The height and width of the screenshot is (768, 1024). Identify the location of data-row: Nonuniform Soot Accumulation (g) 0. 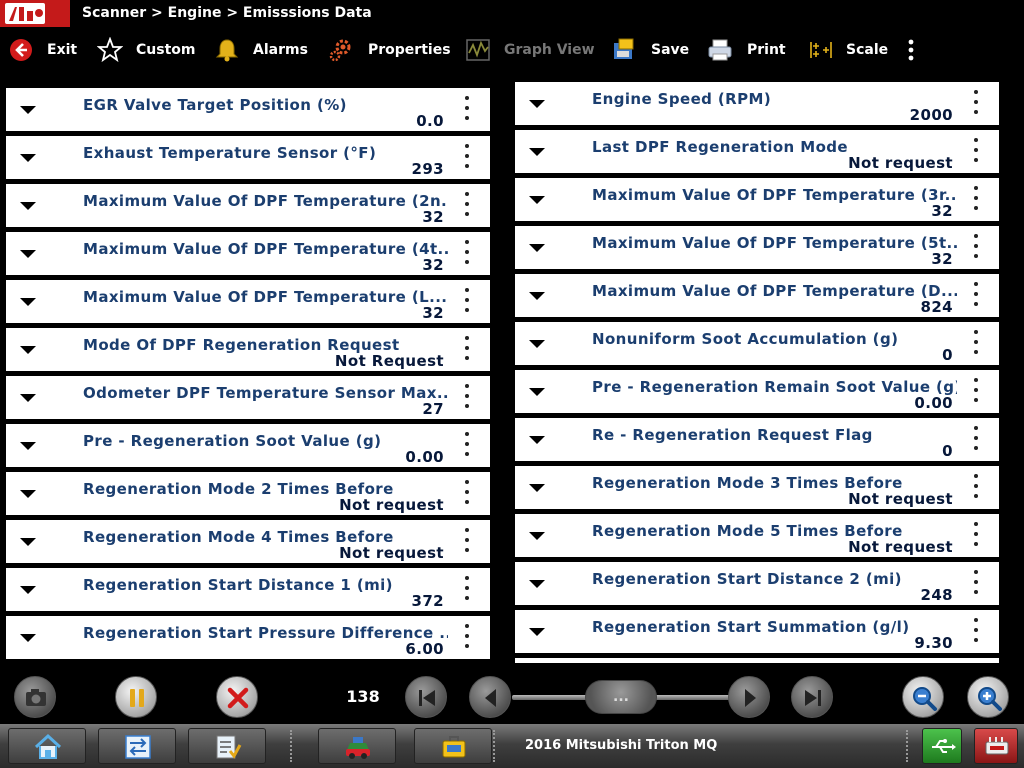
(757, 343).